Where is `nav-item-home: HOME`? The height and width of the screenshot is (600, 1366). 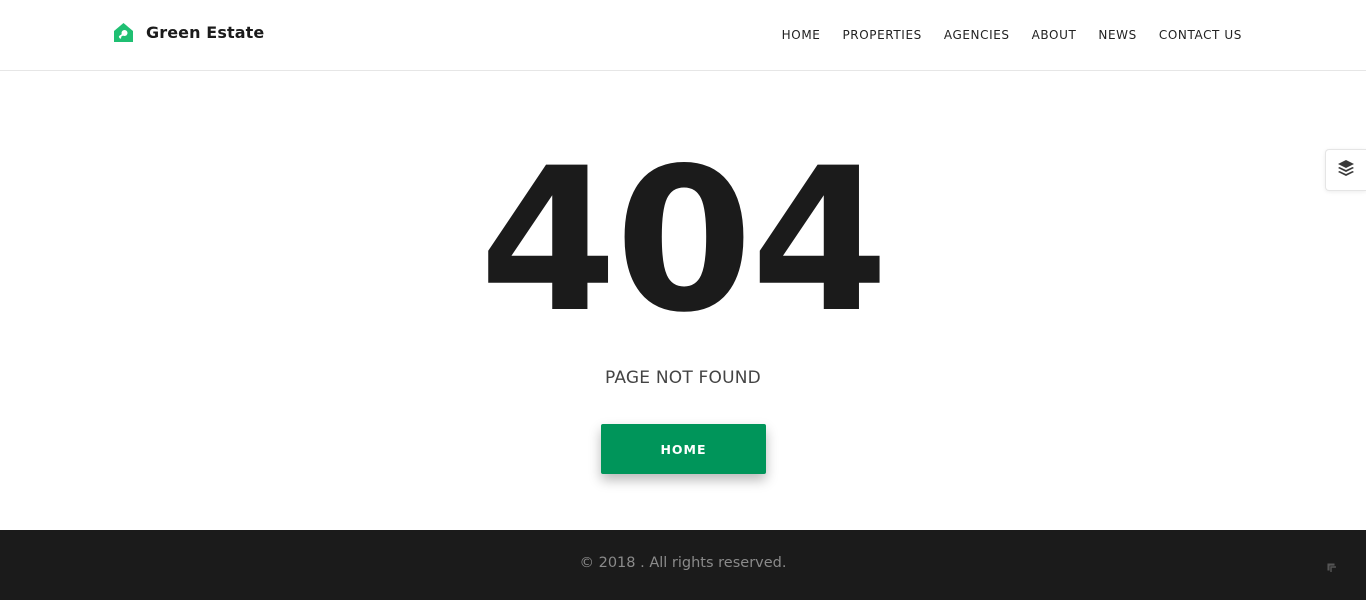
nav-item-home: HOME is located at coordinates (801, 35).